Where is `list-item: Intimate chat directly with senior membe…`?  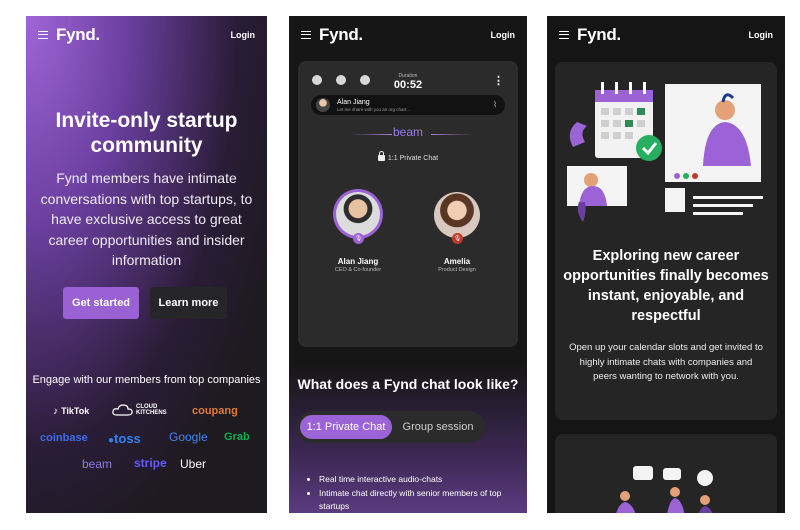
list-item: Intimate chat directly with senior membe… is located at coordinates (419, 500).